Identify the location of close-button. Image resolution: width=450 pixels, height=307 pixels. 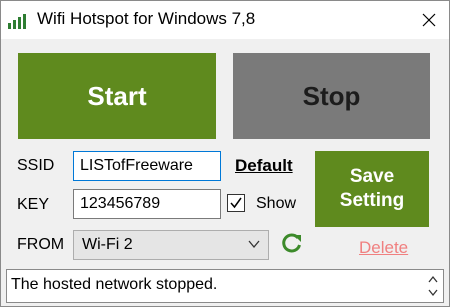
(429, 20).